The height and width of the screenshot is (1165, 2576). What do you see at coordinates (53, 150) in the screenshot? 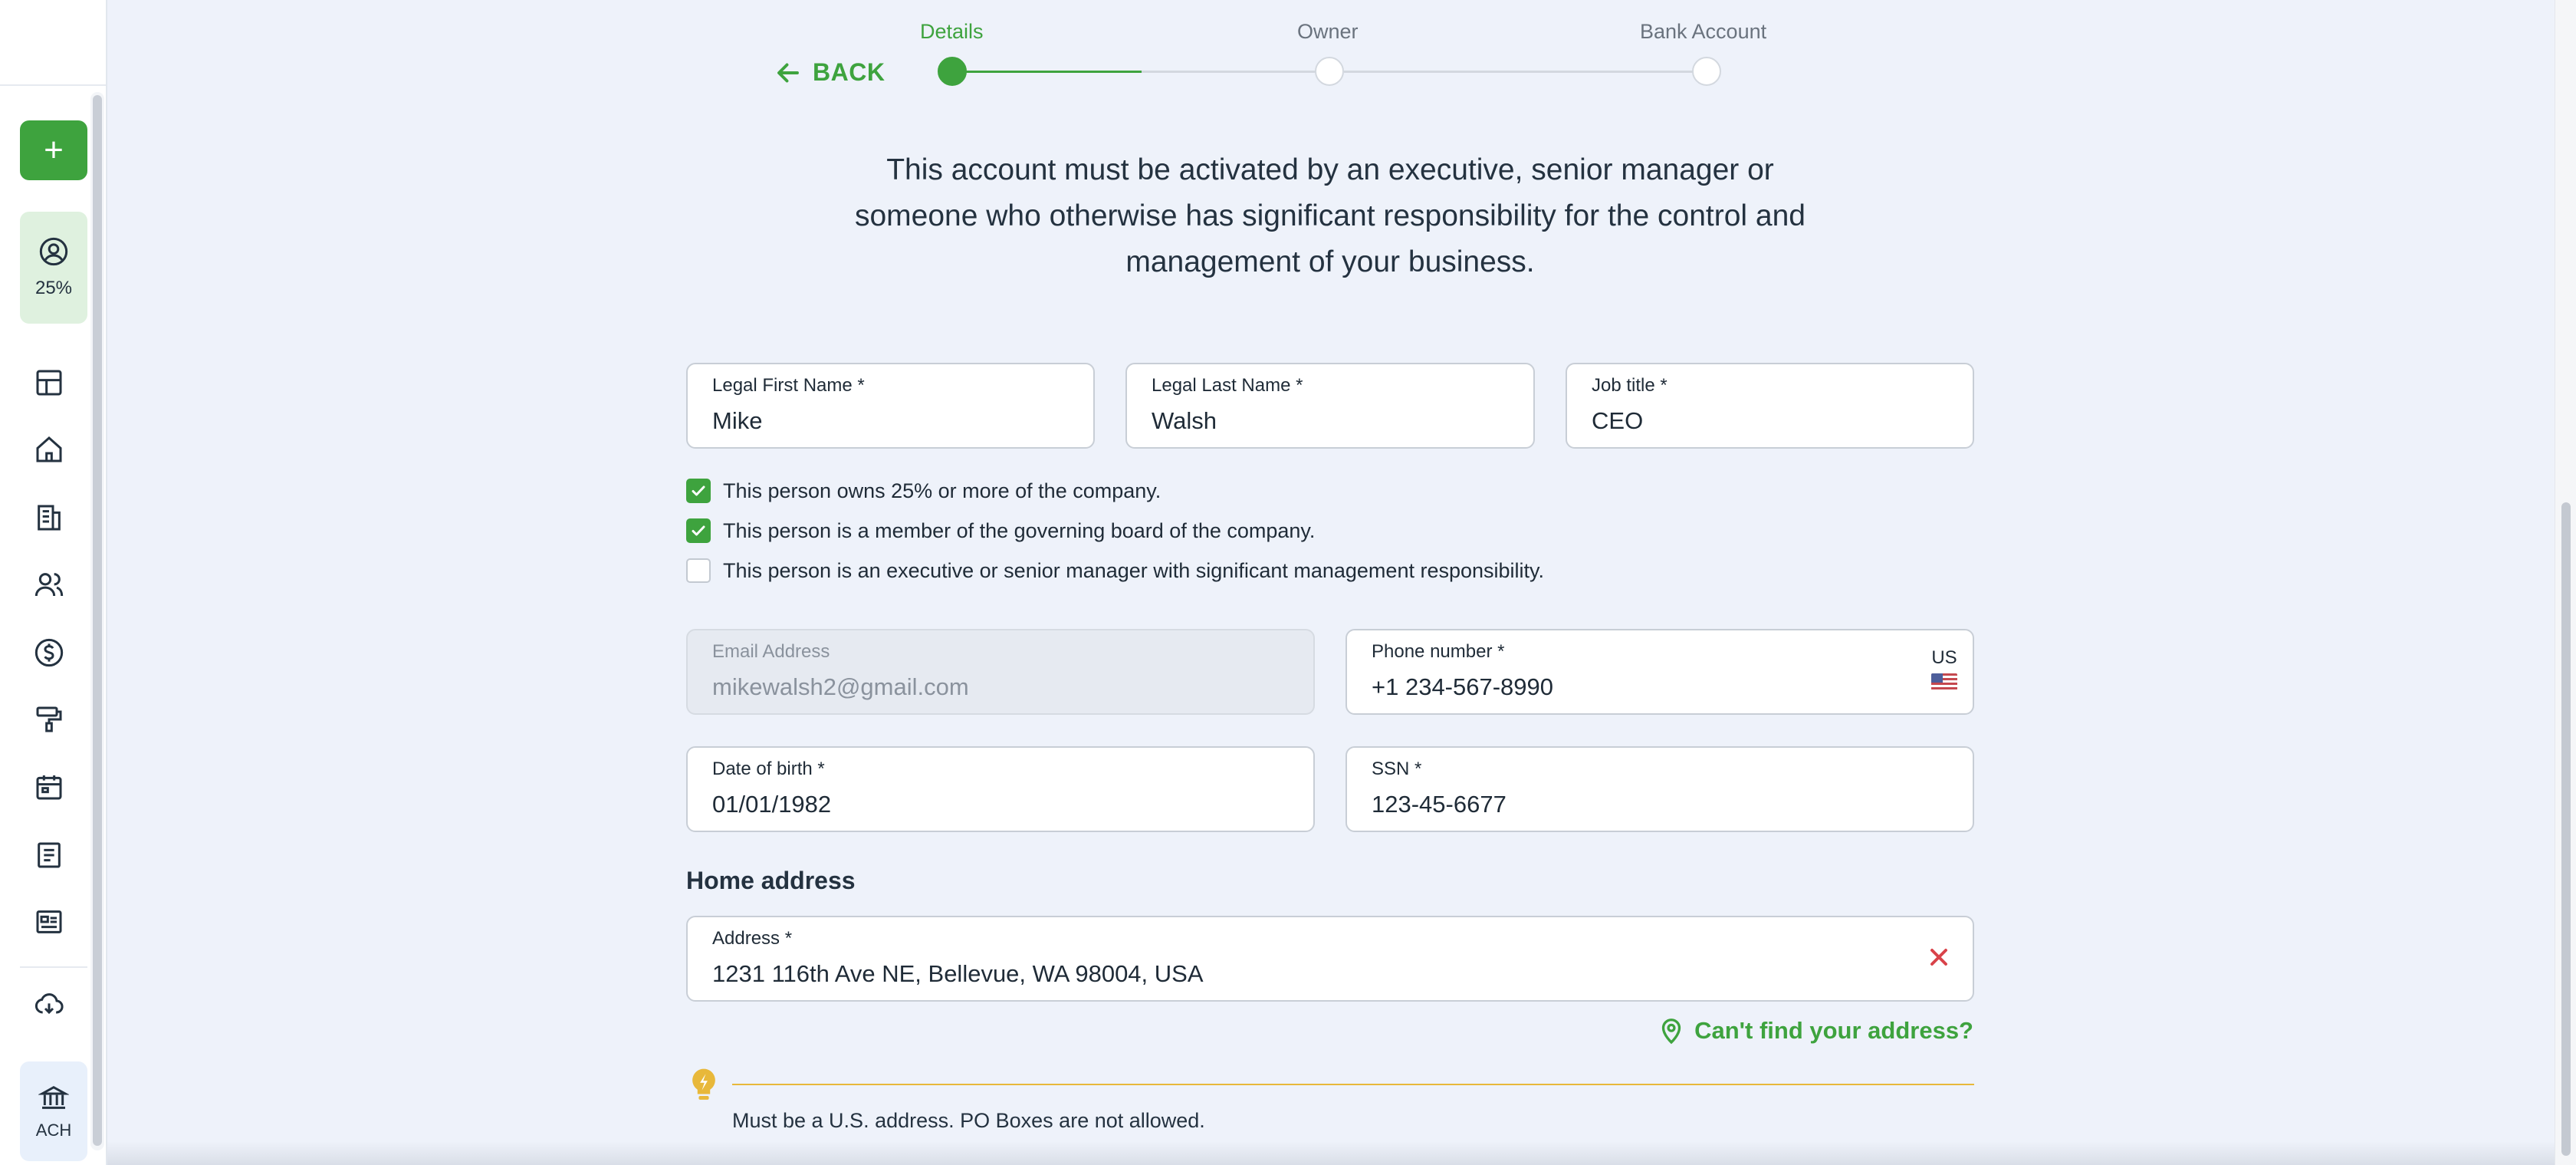
I see `add-button: +` at bounding box center [53, 150].